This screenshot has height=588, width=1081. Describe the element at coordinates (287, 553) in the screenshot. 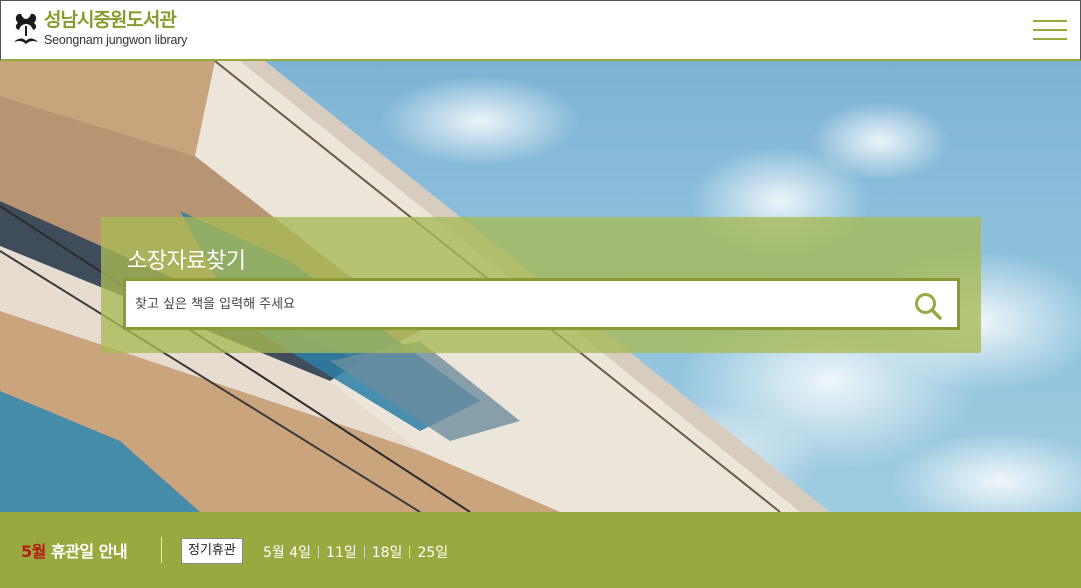

I see `closure-date: 5월 4일` at that location.